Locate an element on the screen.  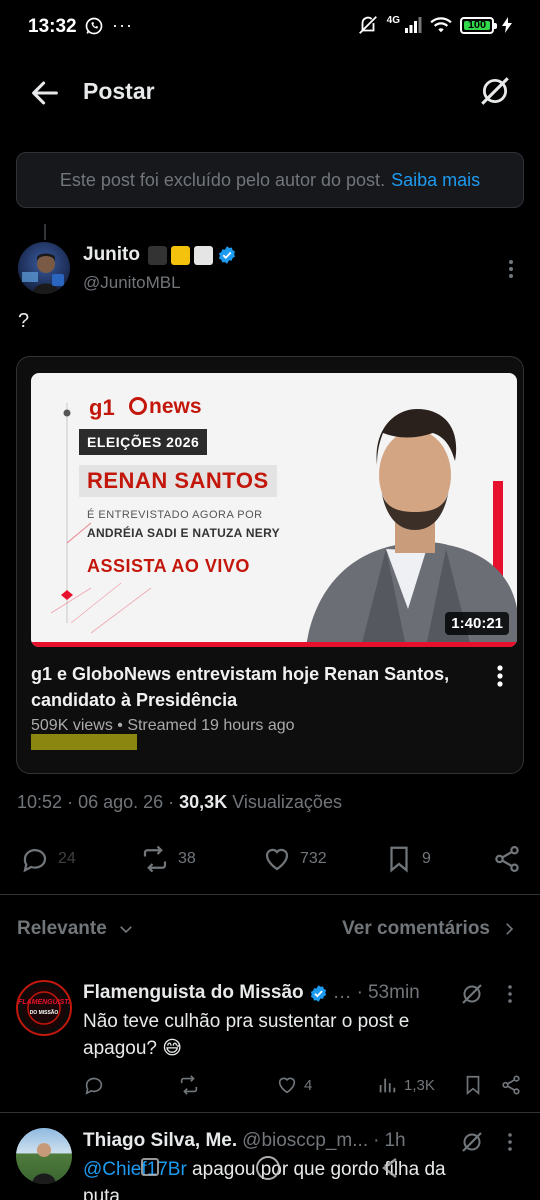
thumbnail-subtitle-2: ANDRÉIA SADI E NATUZA NERY is located at coordinates (183, 533).